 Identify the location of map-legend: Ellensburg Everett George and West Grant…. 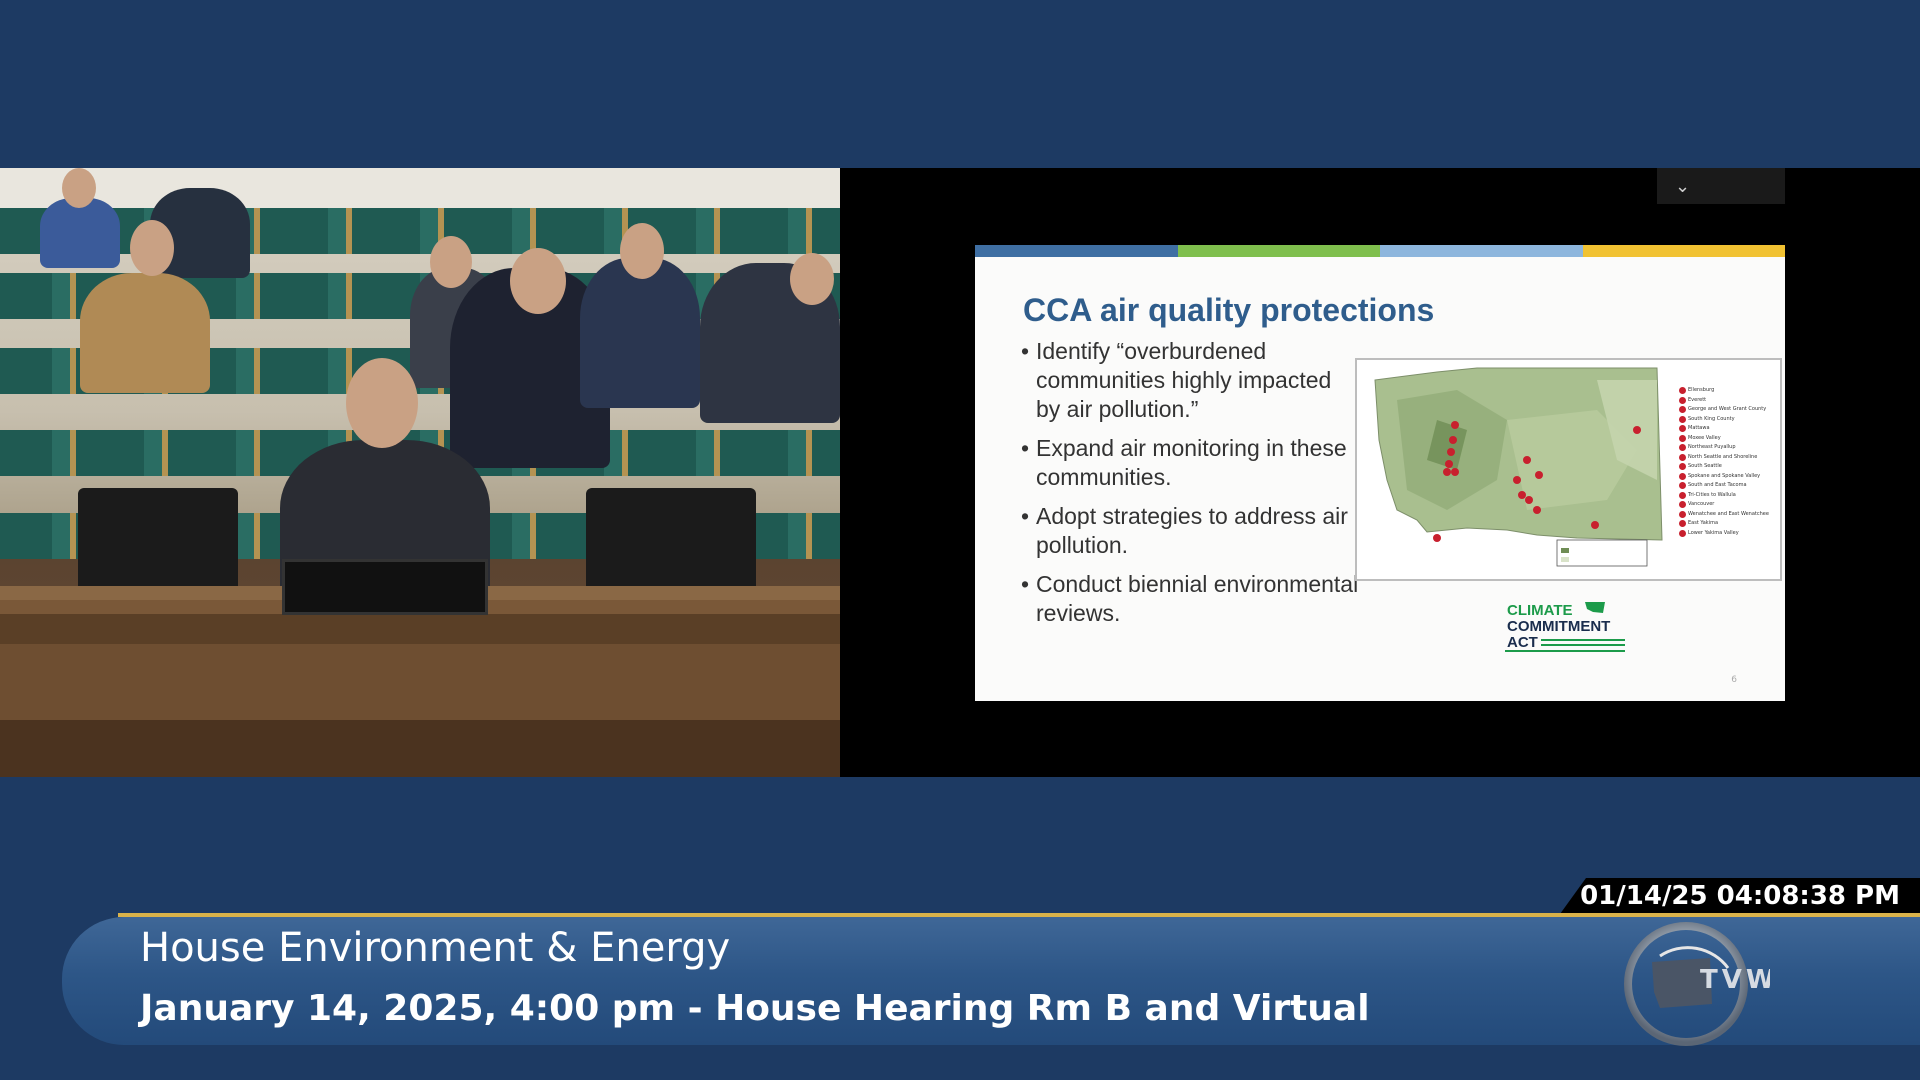
(1727, 462).